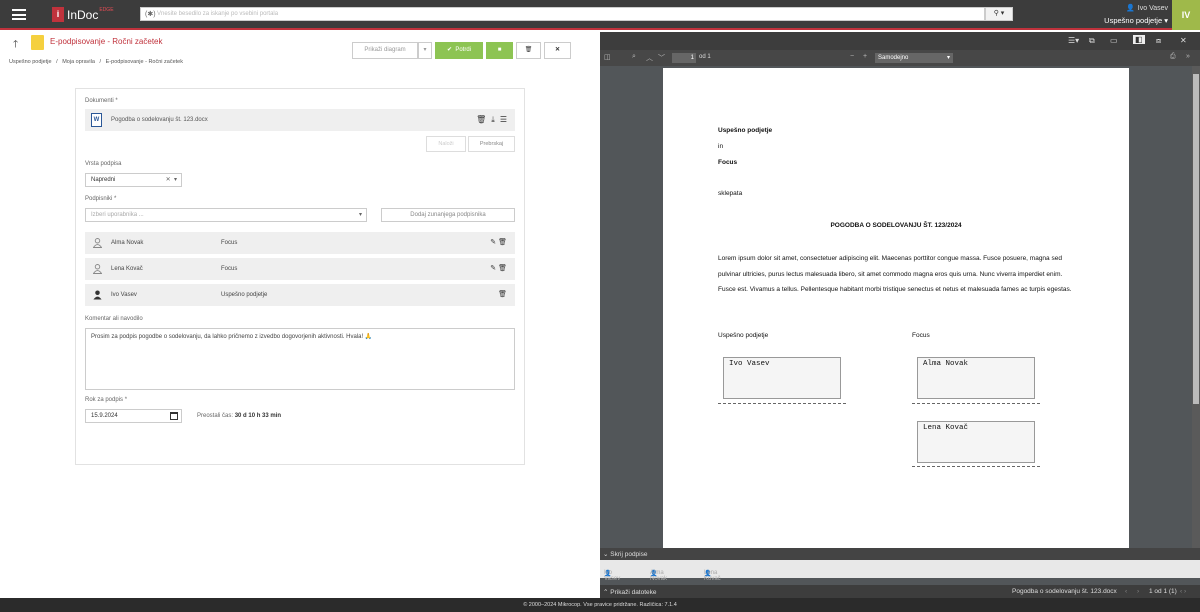 The height and width of the screenshot is (612, 1200). I want to click on close-button: ✕, so click(557, 50).